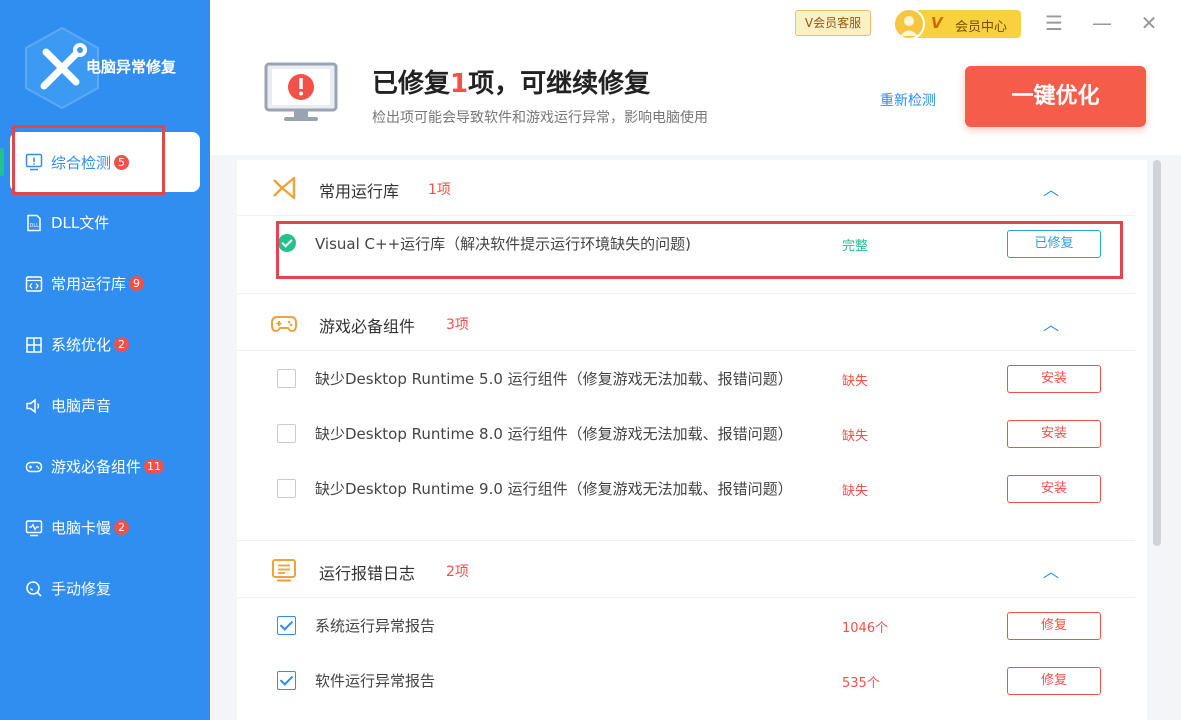  Describe the element at coordinates (459, 84) in the screenshot. I see `fixed-count: 1` at that location.